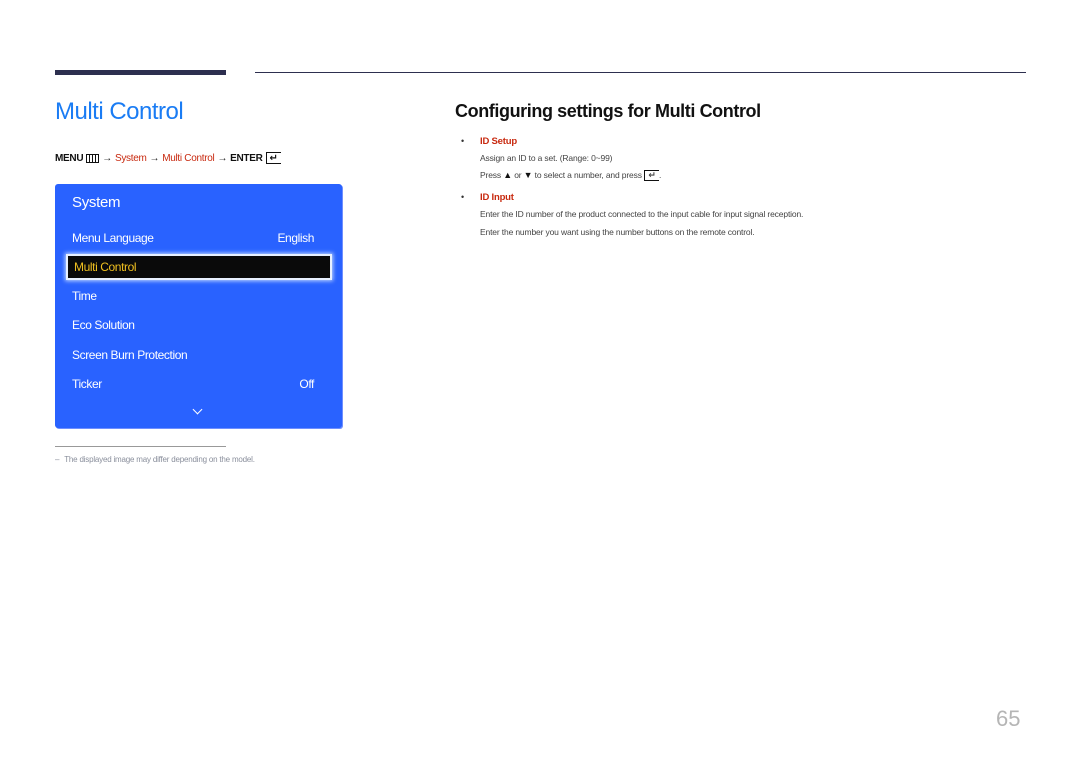  I want to click on section-title: Configuring settings for Multi Control, so click(608, 111).